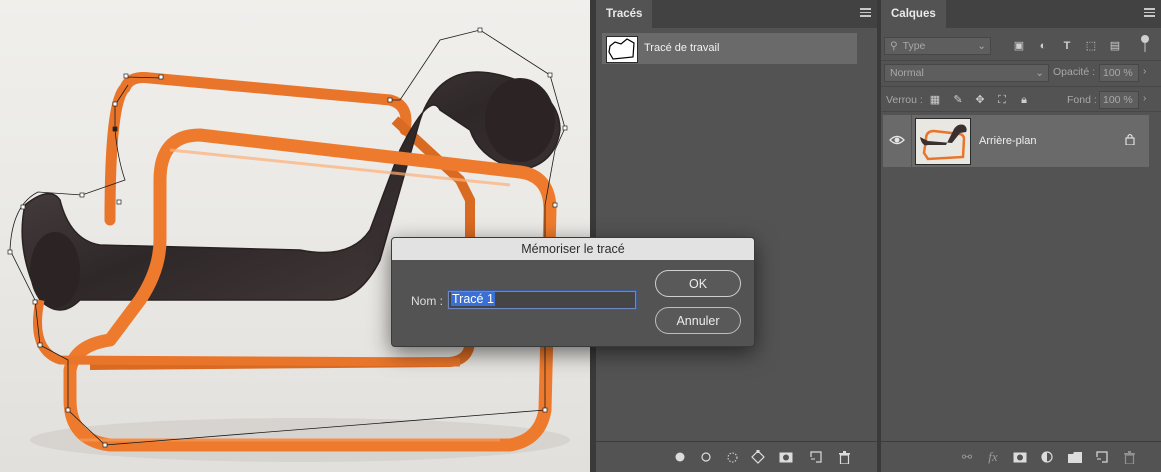  I want to click on mask-icon, so click(1020, 457).